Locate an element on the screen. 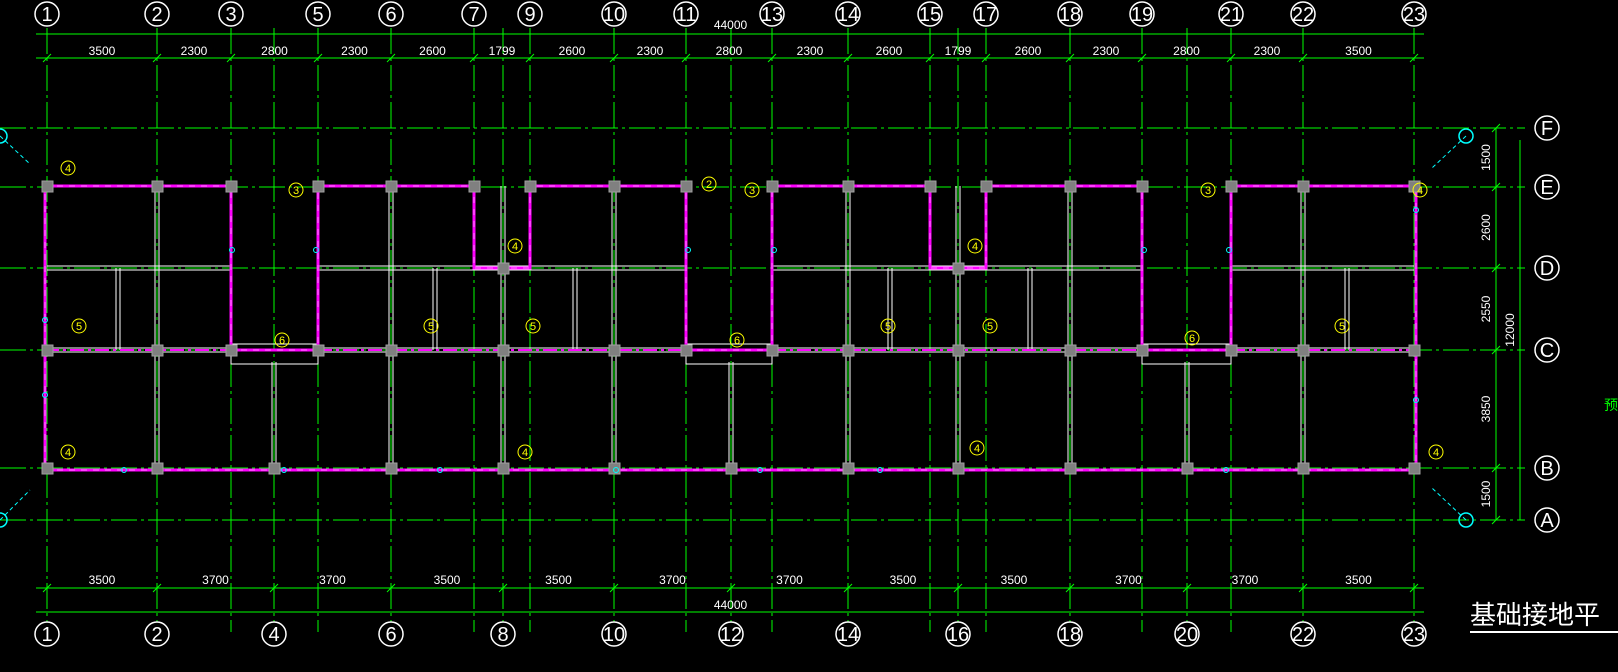  dim-total-top: 44000 is located at coordinates (731, 25).